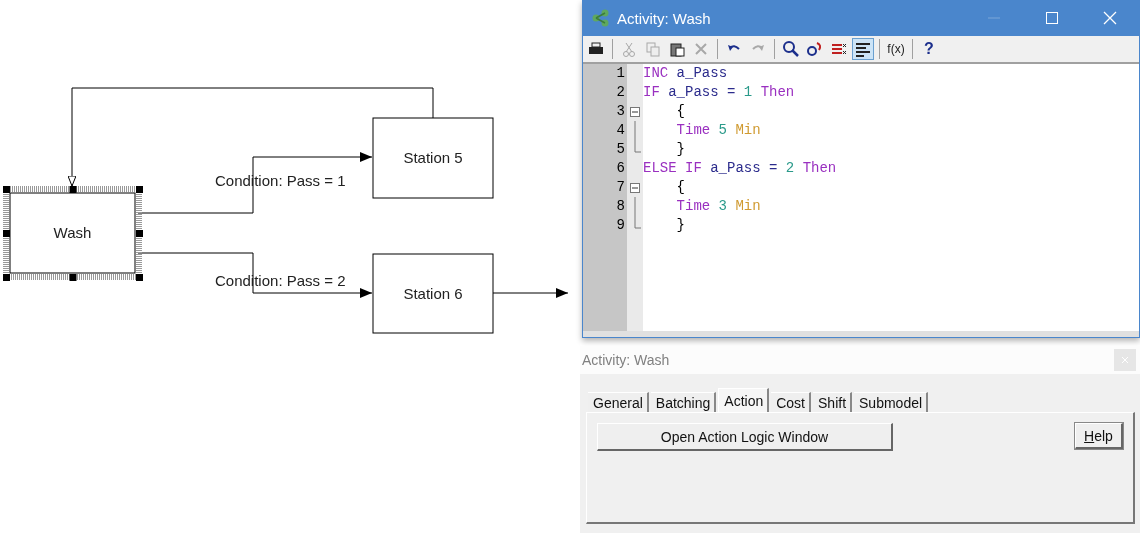  What do you see at coordinates (718, 206) in the screenshot?
I see `code-line: Time 3 Min` at bounding box center [718, 206].